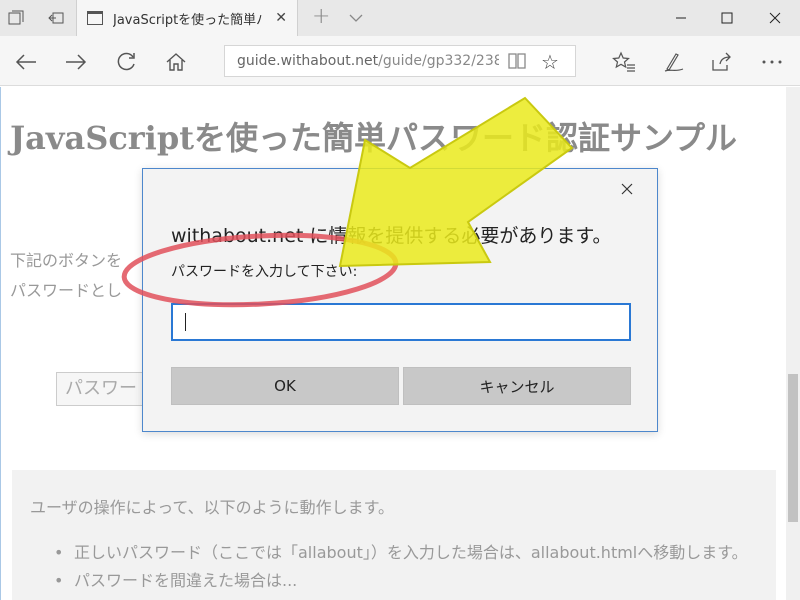  What do you see at coordinates (517, 386) in the screenshot?
I see `cancel-button: キャンセル` at bounding box center [517, 386].